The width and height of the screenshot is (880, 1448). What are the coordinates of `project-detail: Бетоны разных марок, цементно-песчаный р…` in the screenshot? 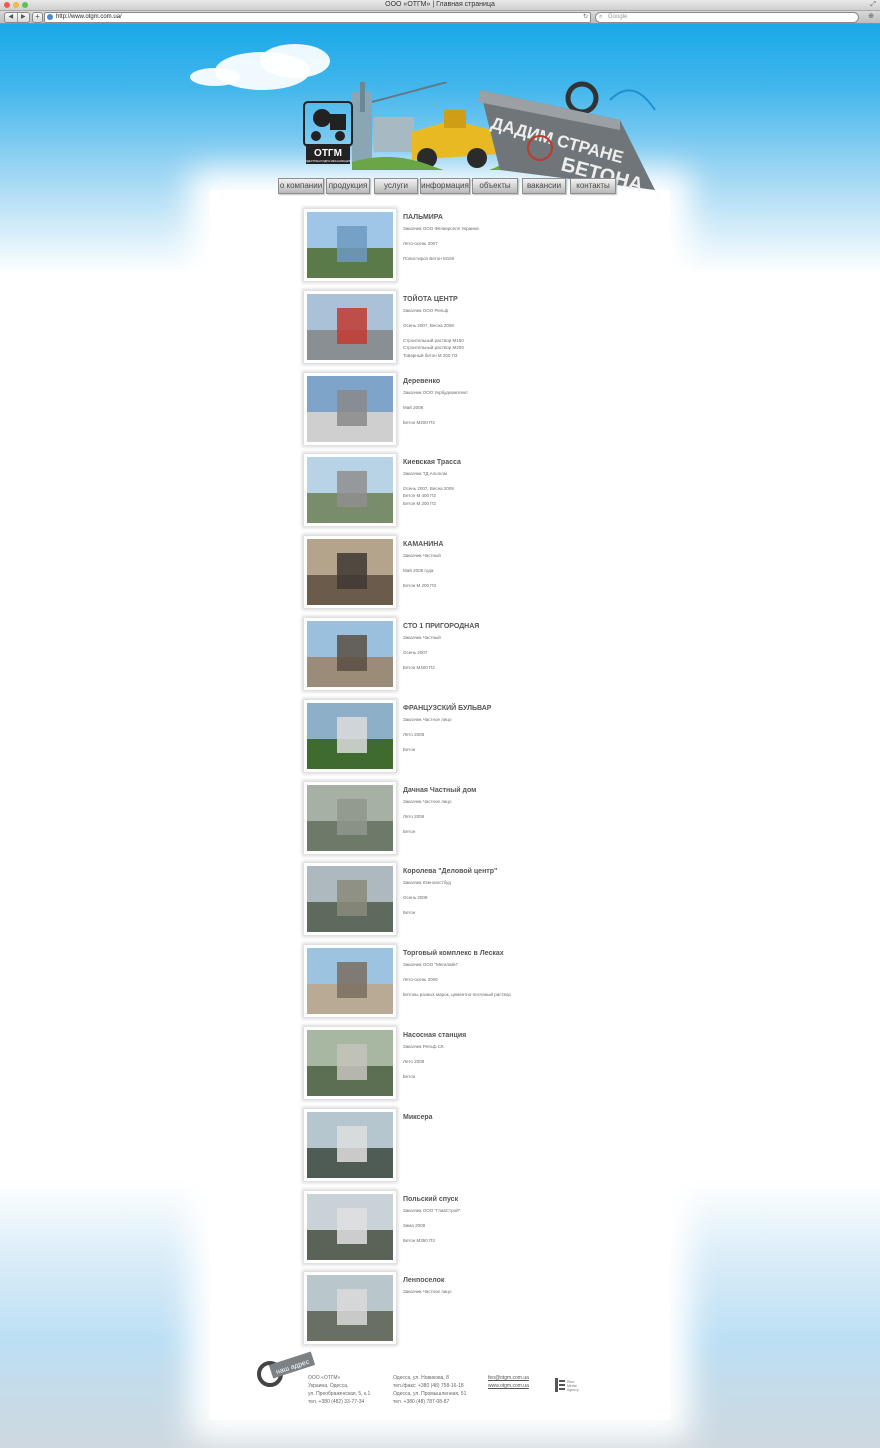 It's located at (457, 994).